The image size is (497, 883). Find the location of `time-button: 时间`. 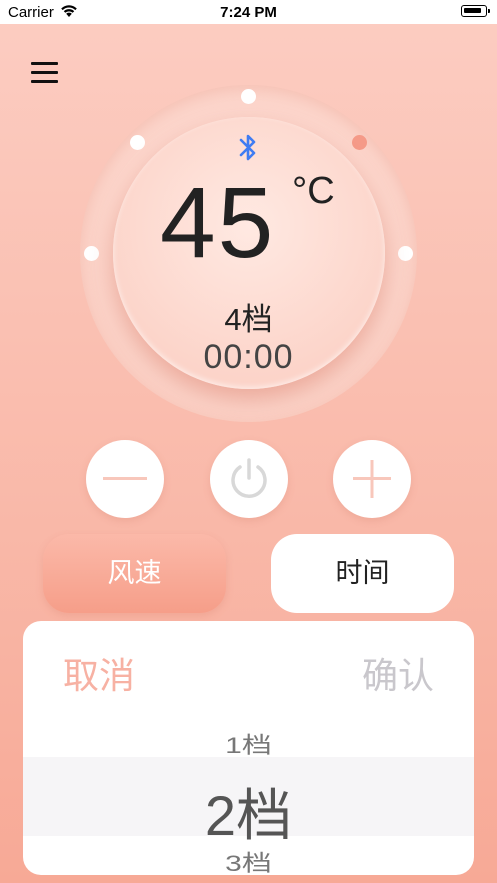

time-button: 时间 is located at coordinates (362, 573).